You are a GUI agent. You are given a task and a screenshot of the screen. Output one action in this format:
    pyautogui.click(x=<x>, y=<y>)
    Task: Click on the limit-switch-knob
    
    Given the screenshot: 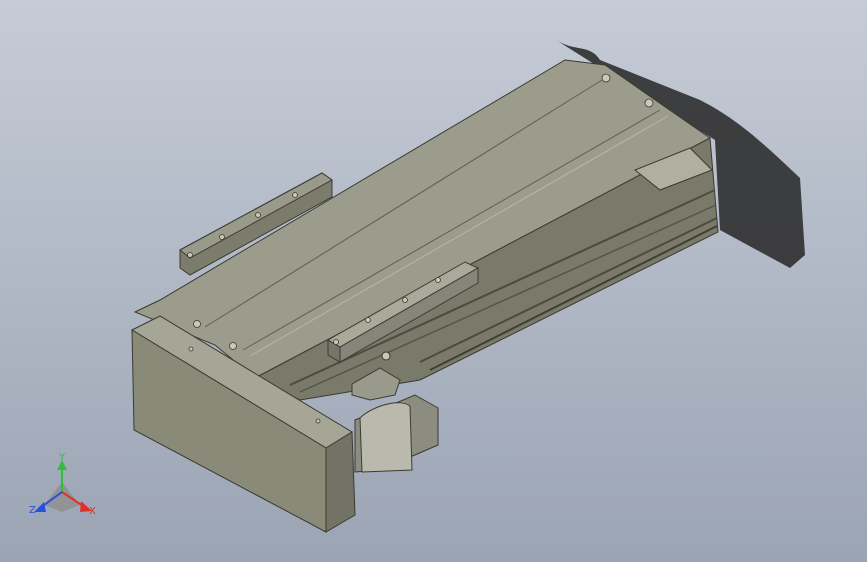 What is the action you would take?
    pyautogui.click(x=386, y=356)
    